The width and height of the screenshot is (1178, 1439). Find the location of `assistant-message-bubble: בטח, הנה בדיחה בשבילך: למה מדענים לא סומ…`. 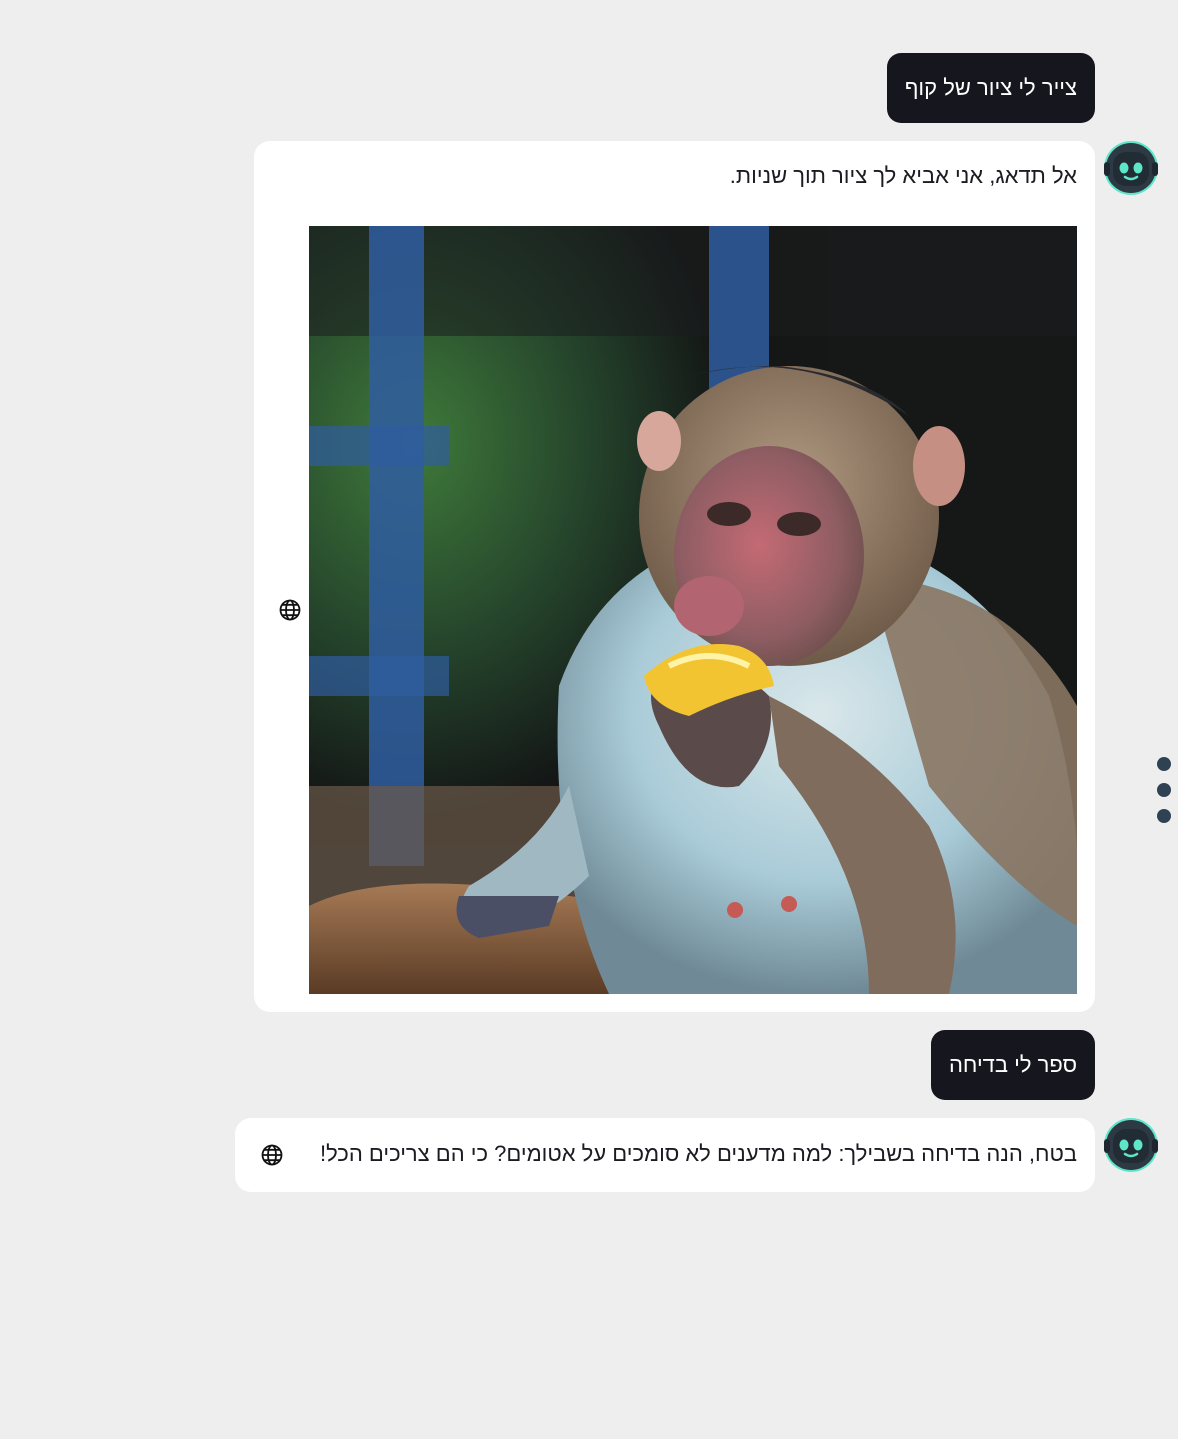

assistant-message-bubble: בטח, הנה בדיחה בשבילך: למה מדענים לא סומ… is located at coordinates (665, 1155).